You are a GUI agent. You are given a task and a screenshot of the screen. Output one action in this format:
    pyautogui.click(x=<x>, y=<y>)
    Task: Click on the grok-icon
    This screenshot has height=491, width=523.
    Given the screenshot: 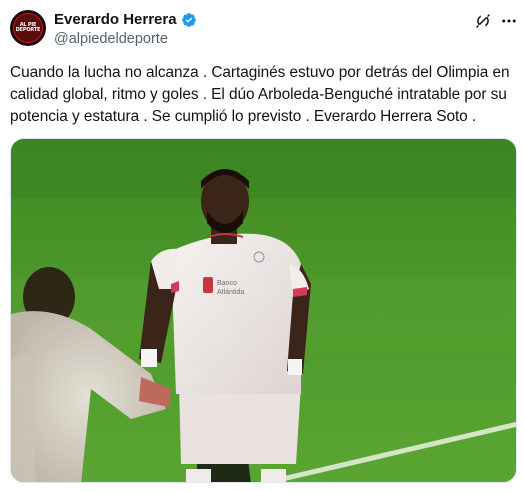 What is the action you would take?
    pyautogui.click(x=483, y=21)
    